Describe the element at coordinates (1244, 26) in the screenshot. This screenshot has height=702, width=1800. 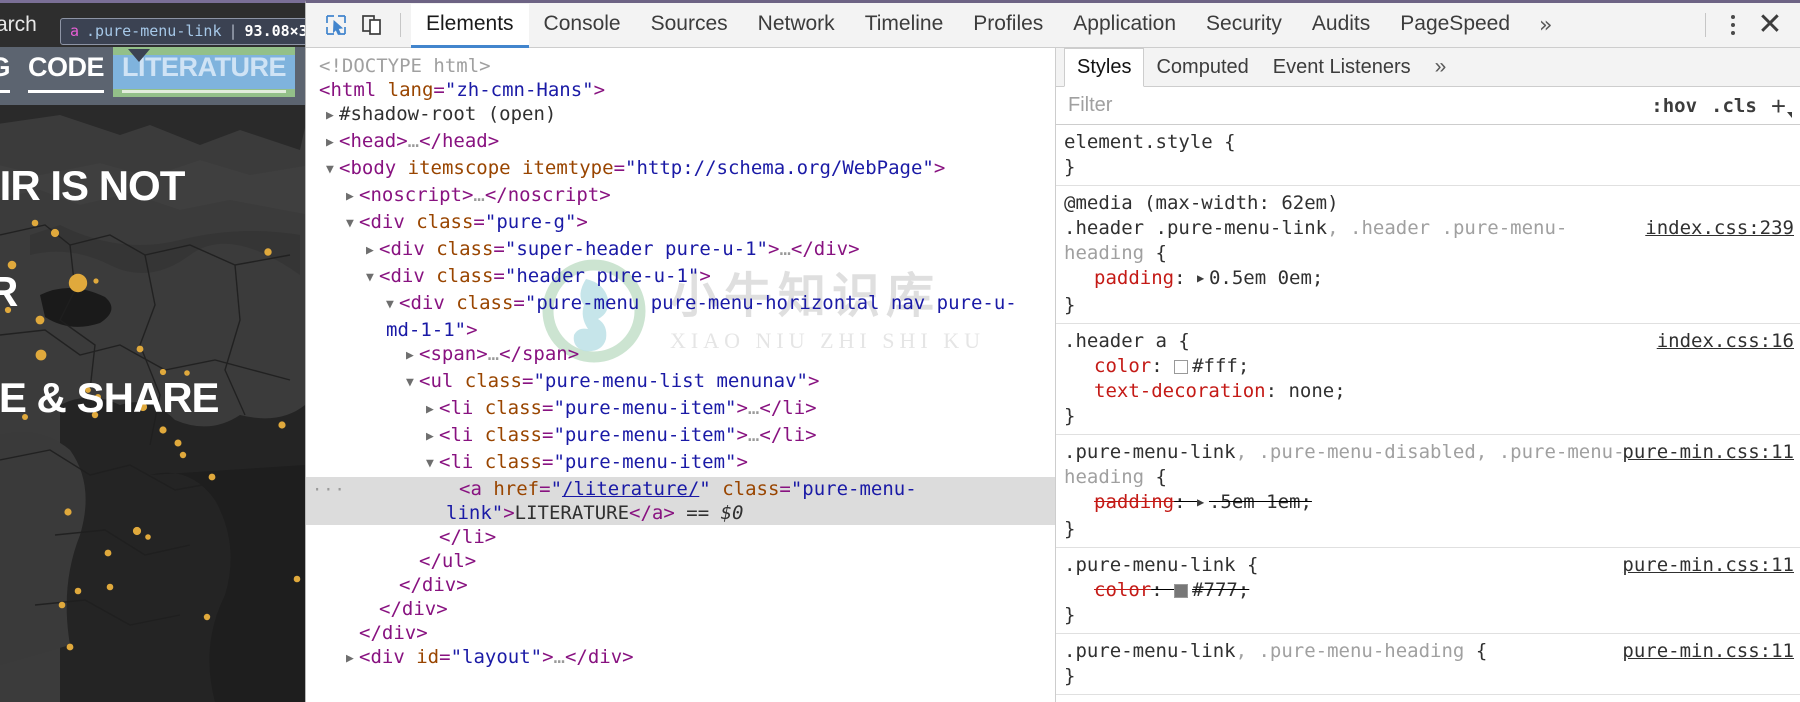
I see `tab-security: Security` at that location.